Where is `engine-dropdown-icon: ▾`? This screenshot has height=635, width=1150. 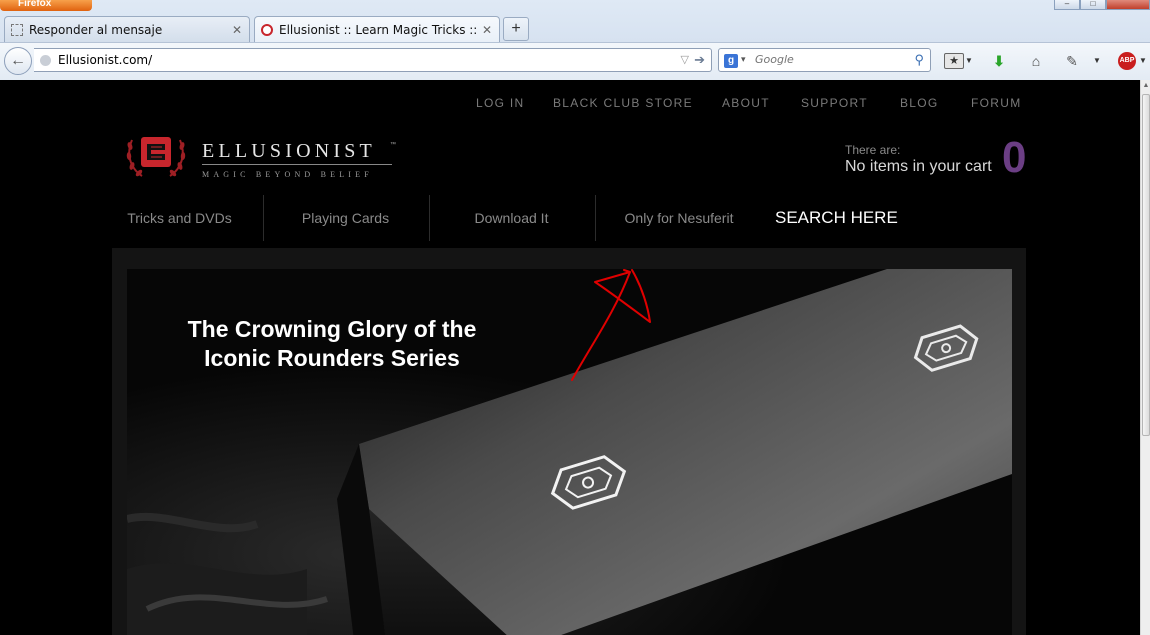 engine-dropdown-icon: ▾ is located at coordinates (743, 59).